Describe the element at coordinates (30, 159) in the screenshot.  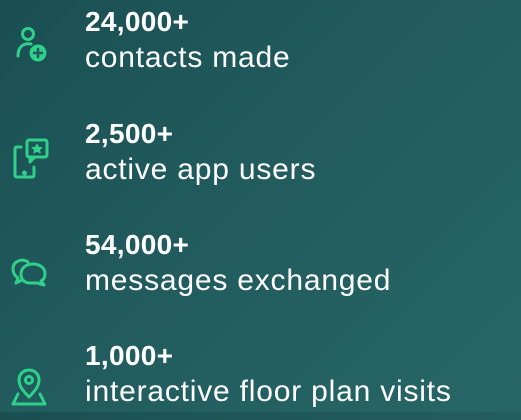
I see `mobile-app-star-icon` at that location.